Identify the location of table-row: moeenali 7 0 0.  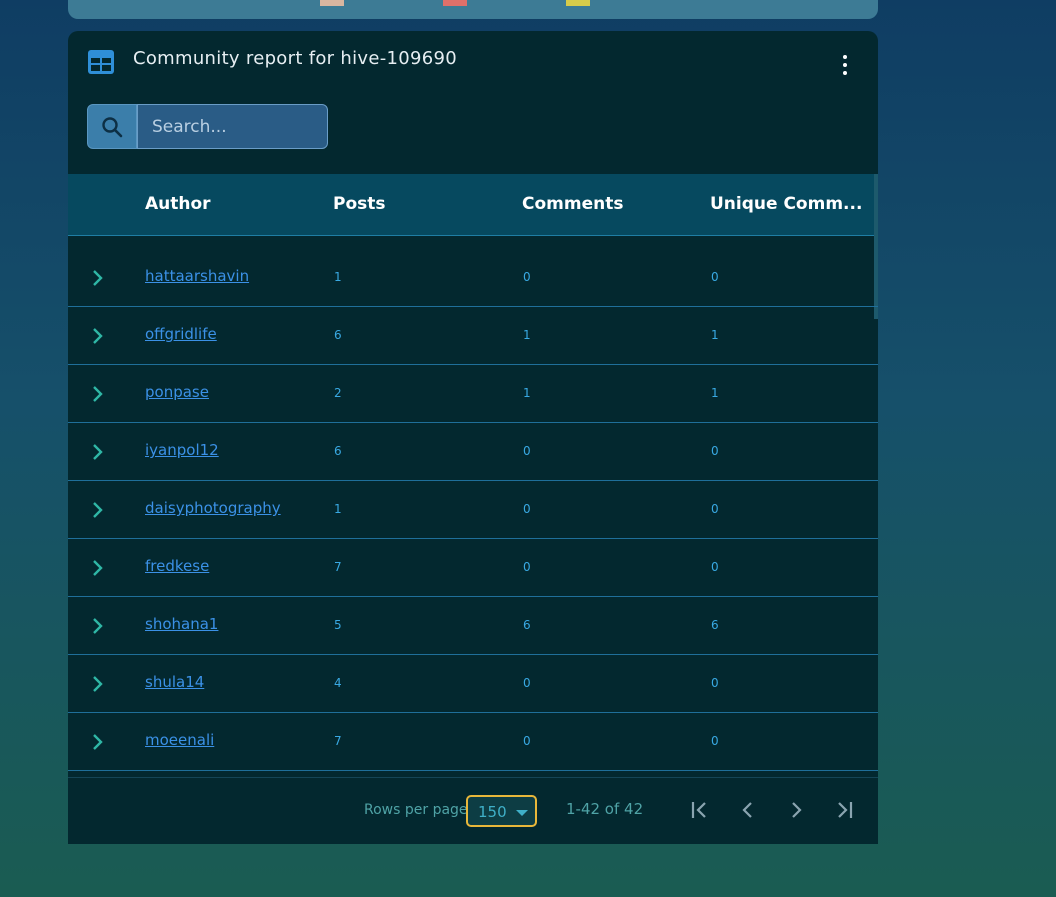
(473, 742).